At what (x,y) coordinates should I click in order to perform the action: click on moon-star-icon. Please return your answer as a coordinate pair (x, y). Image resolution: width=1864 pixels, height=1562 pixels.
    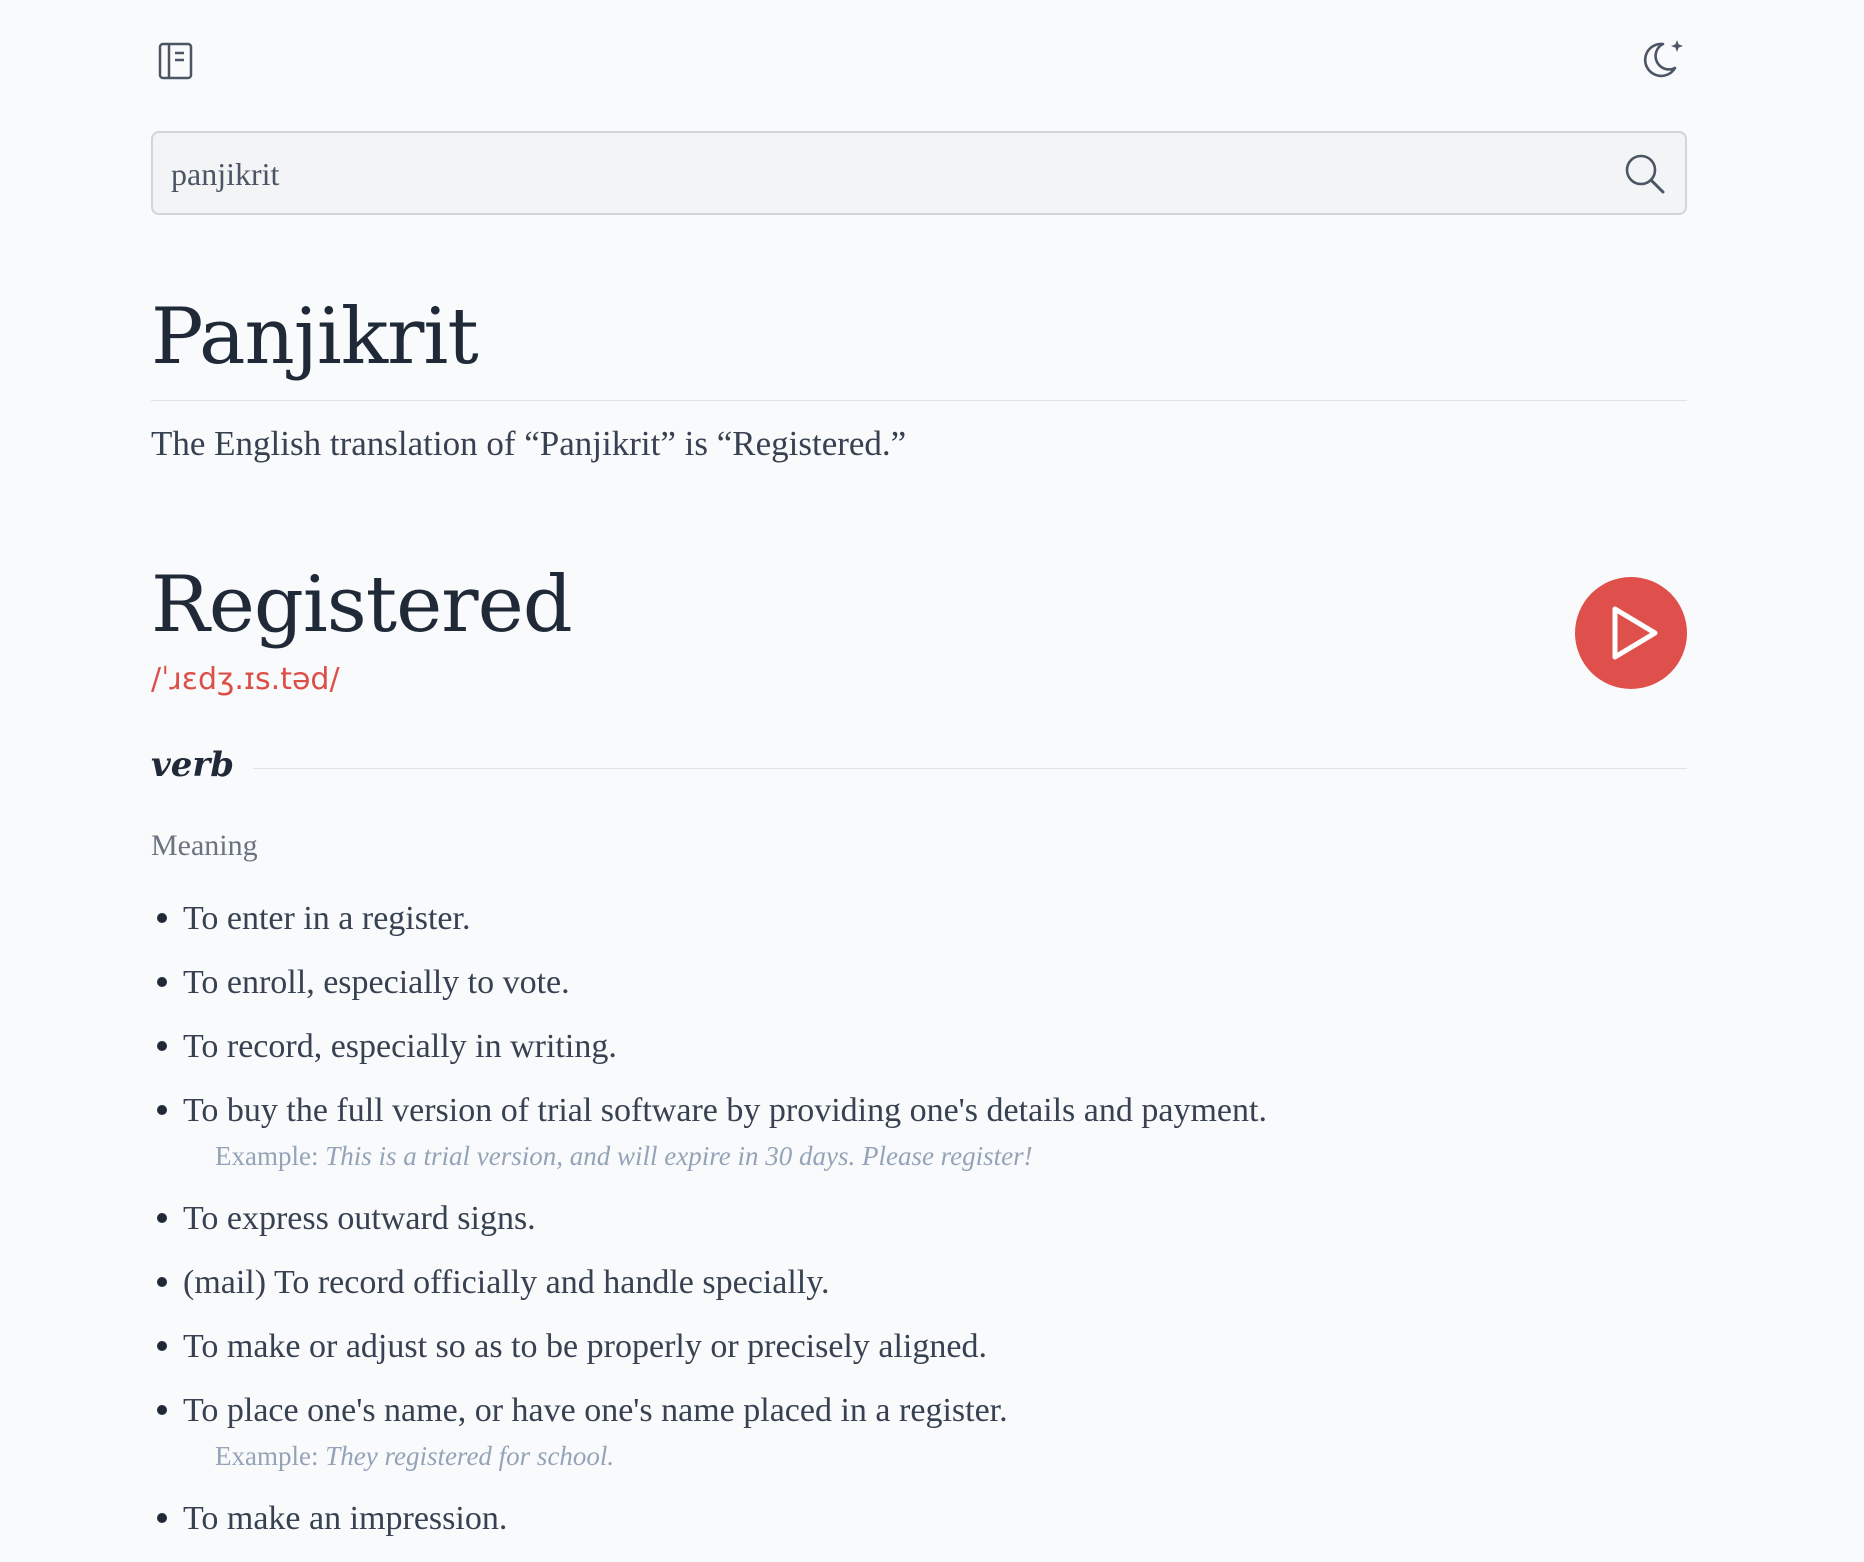
    Looking at the image, I should click on (1665, 58).